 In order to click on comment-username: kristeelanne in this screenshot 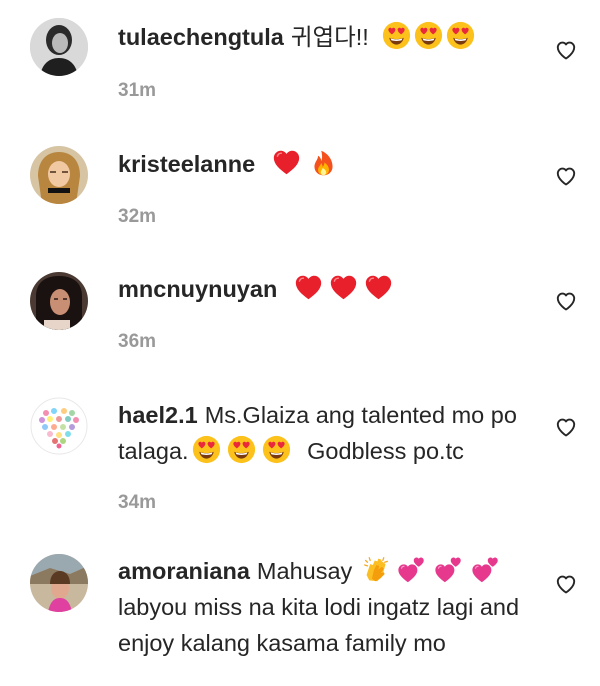, I will do `click(186, 164)`.